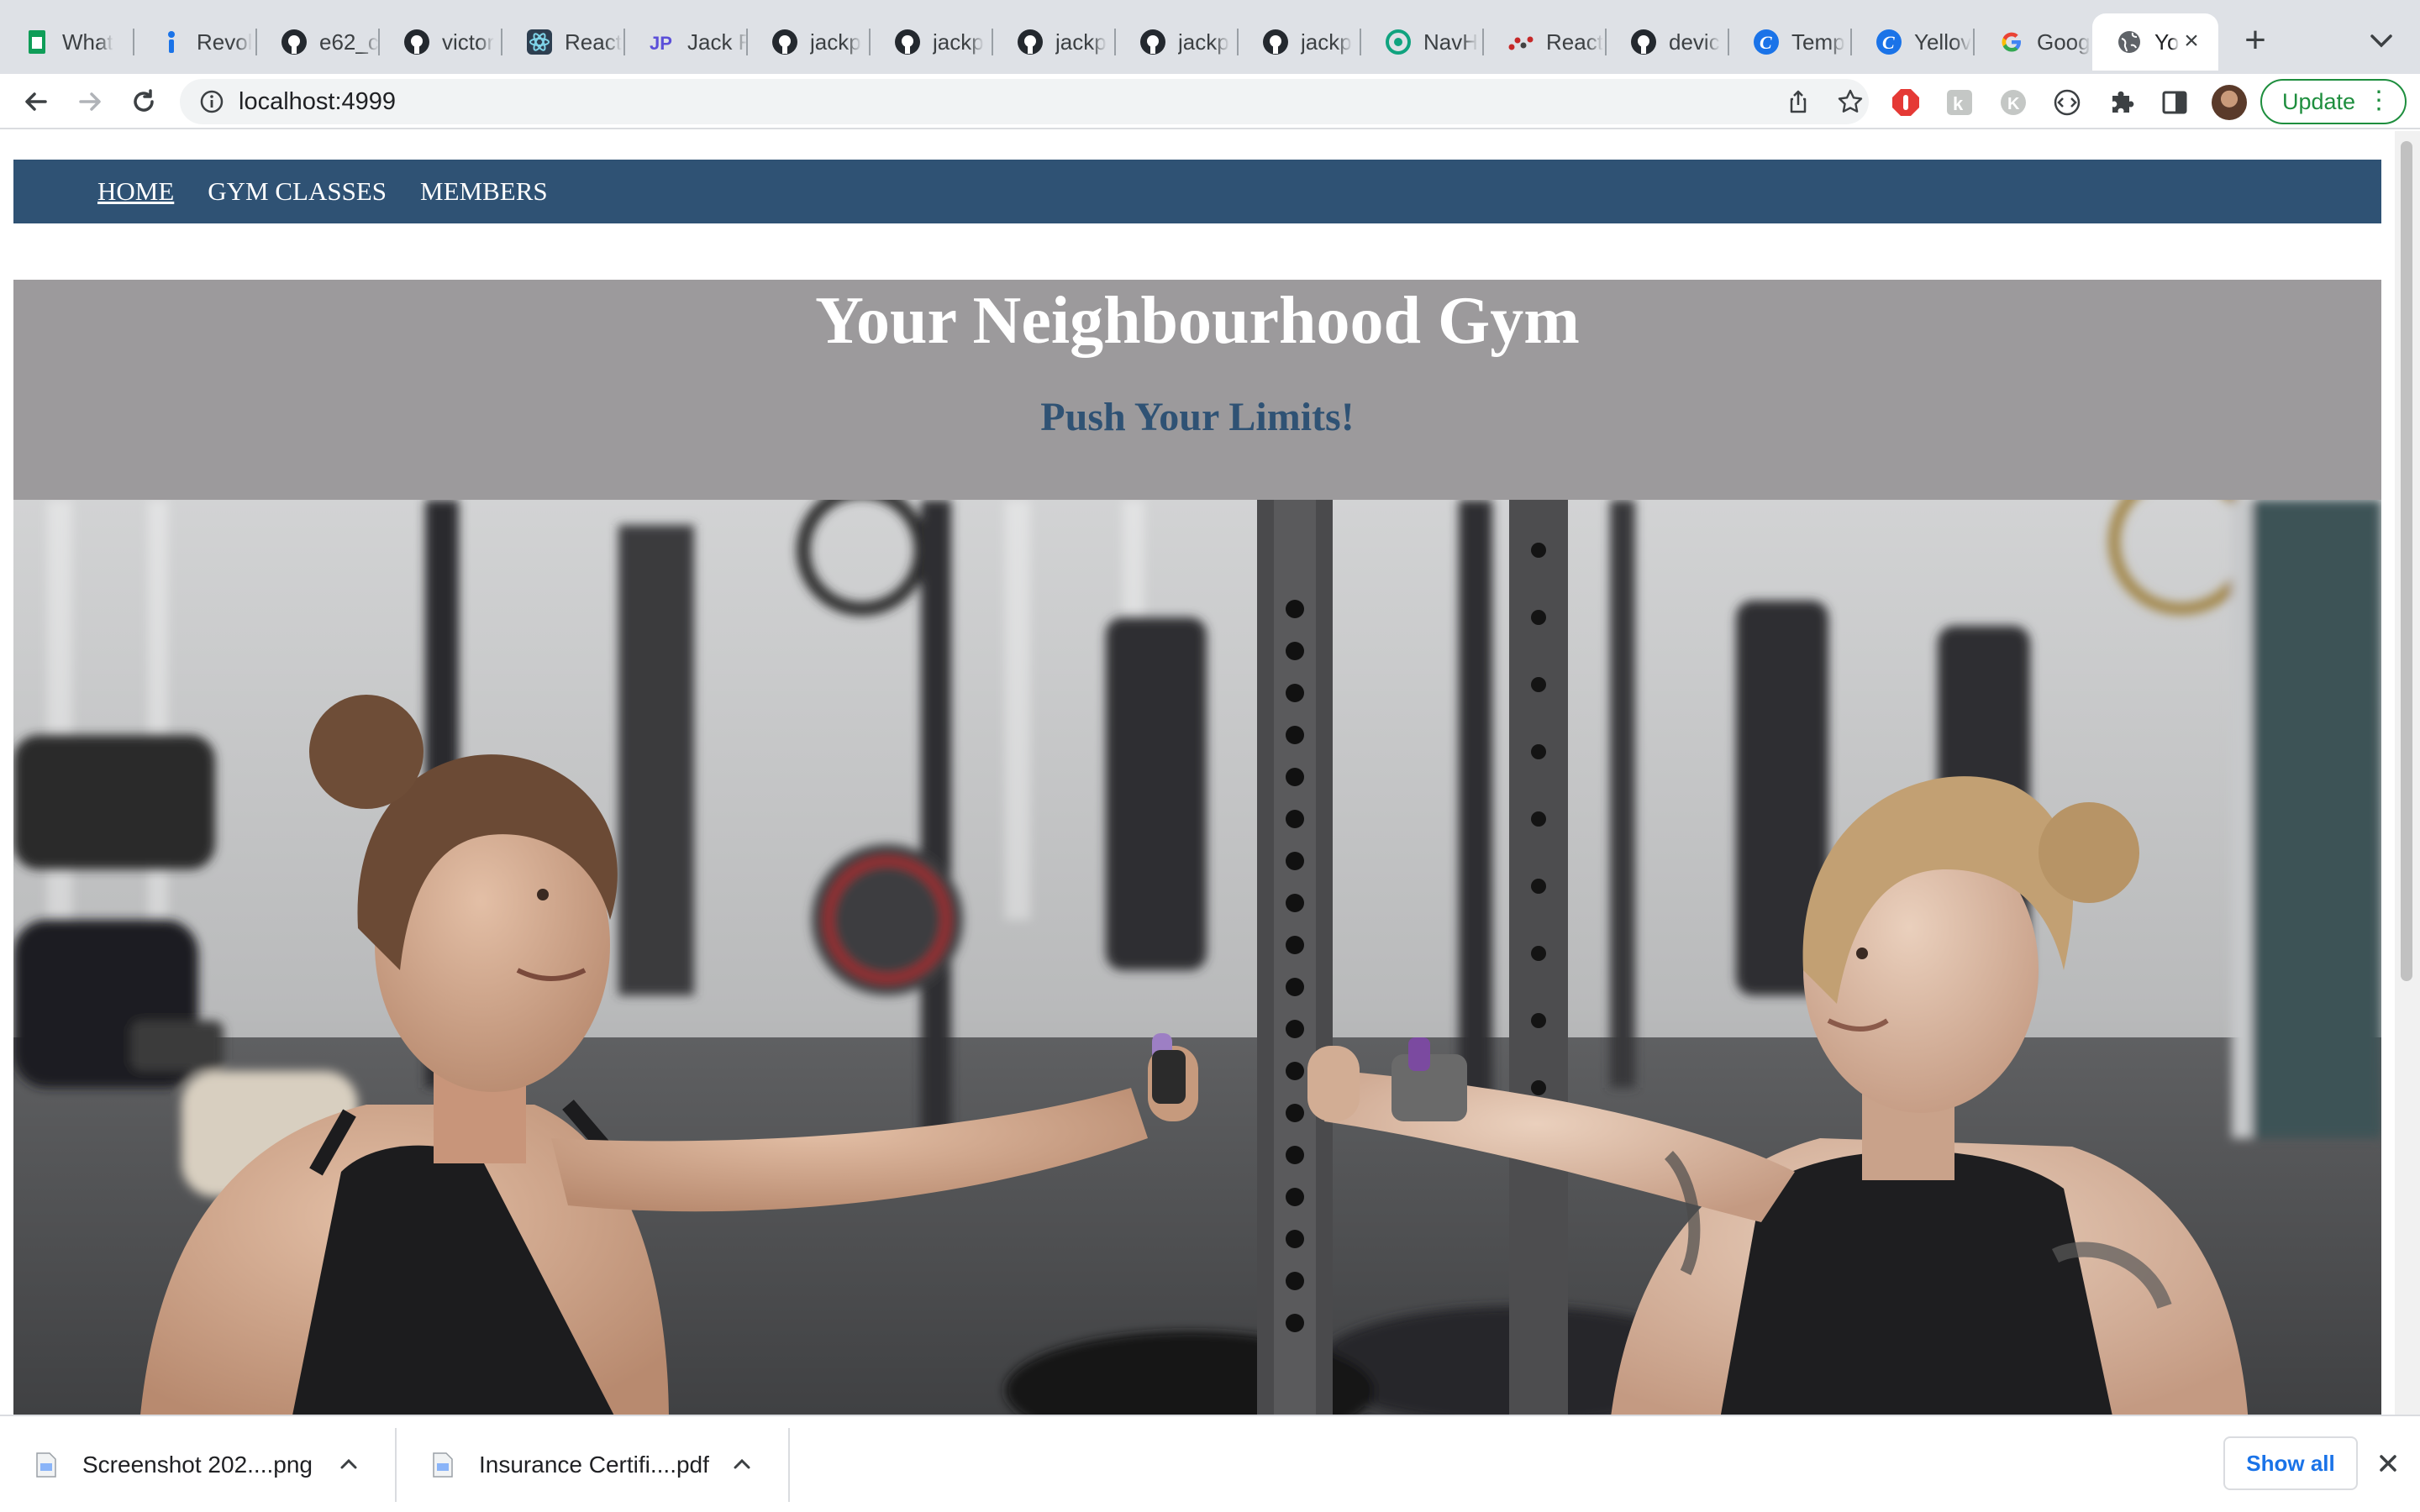  I want to click on pdf-file-icon, so click(443, 1465).